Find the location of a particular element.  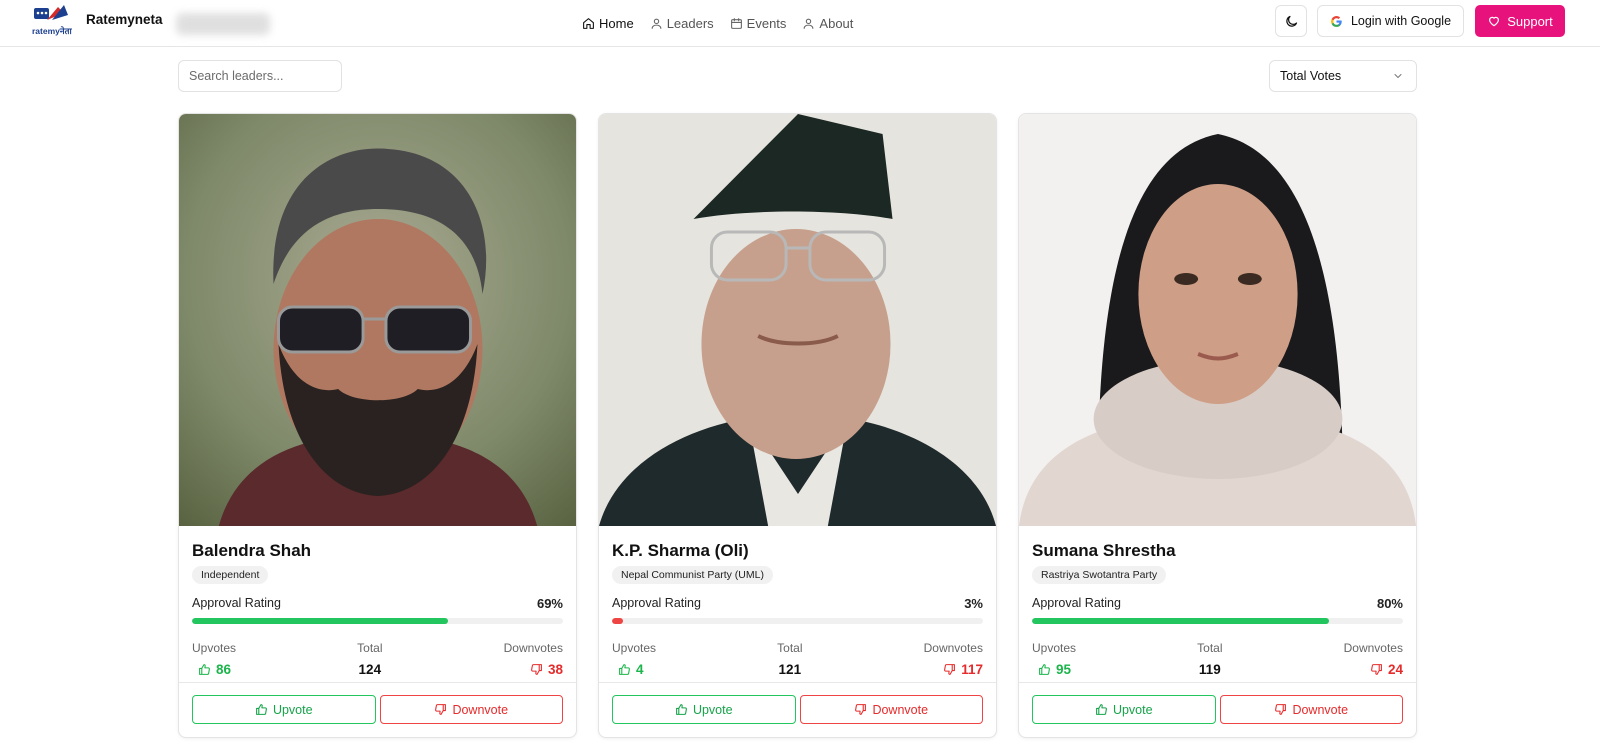

leader-name: Balendra Shah is located at coordinates (377, 551).